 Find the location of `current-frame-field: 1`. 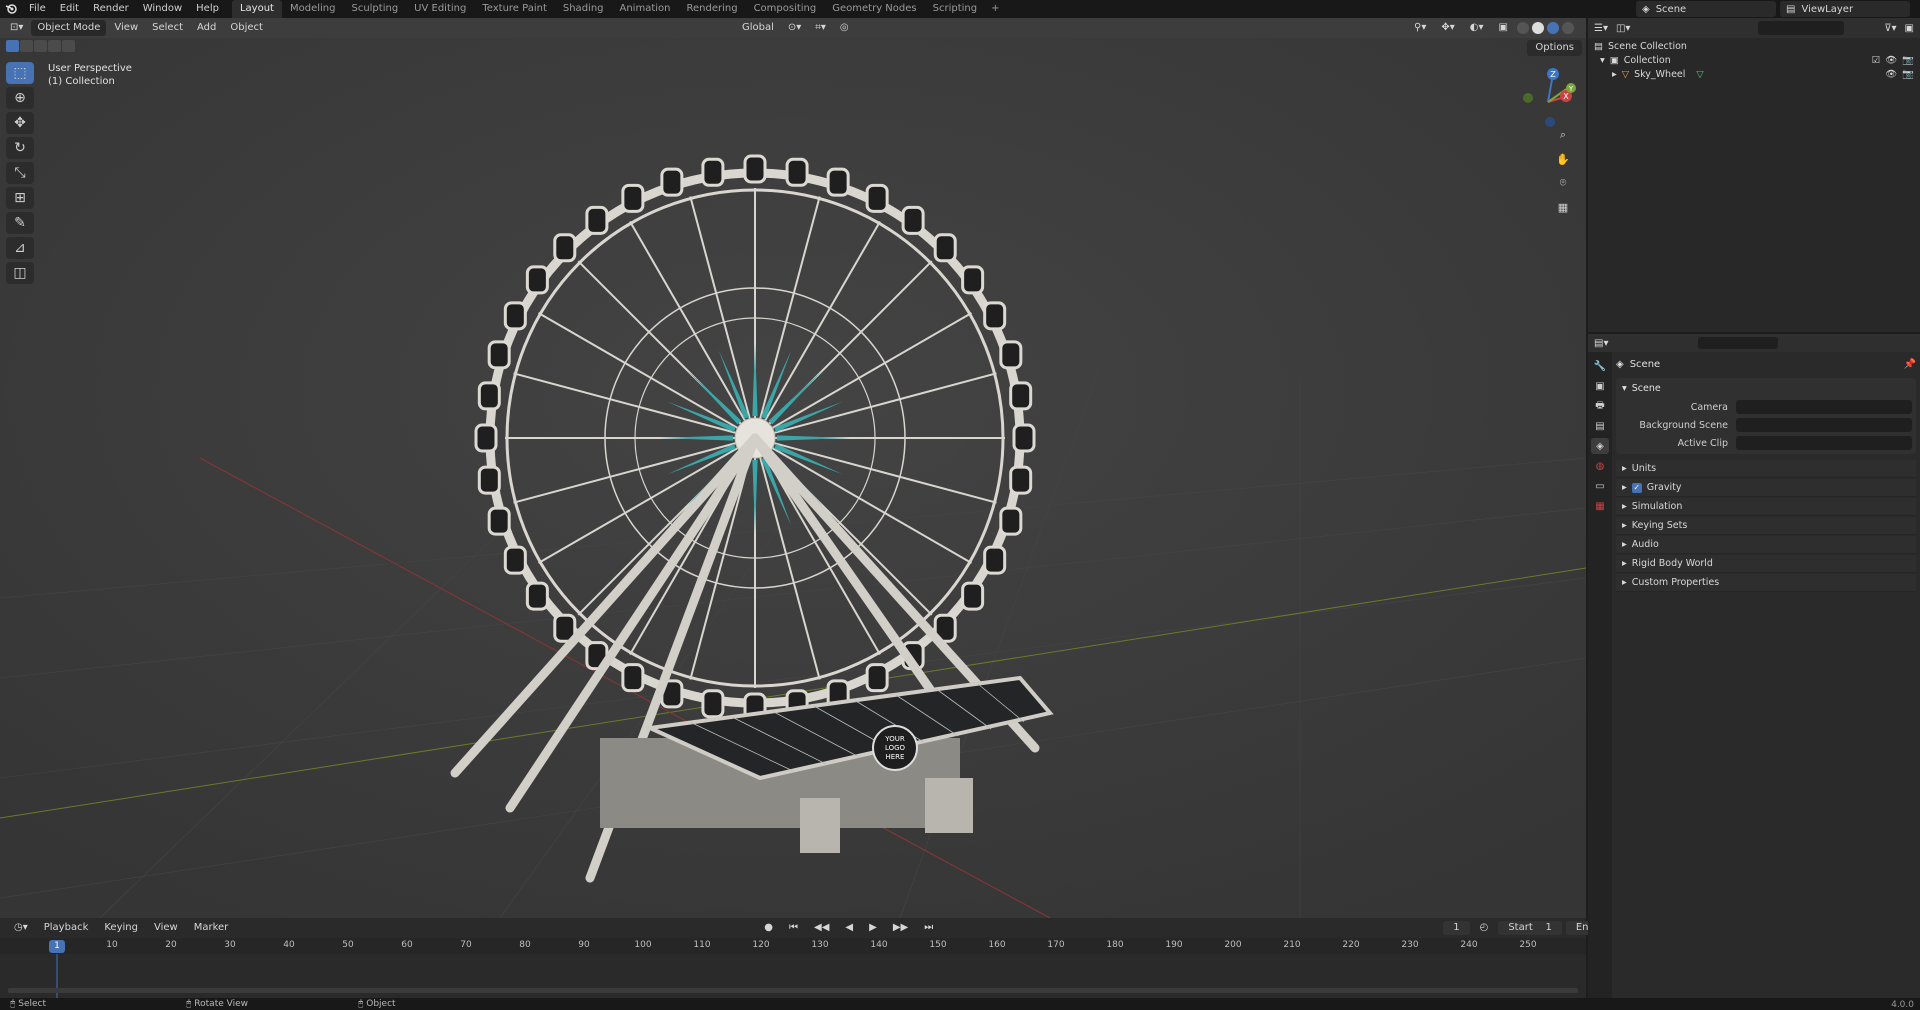

current-frame-field: 1 is located at coordinates (1456, 928).